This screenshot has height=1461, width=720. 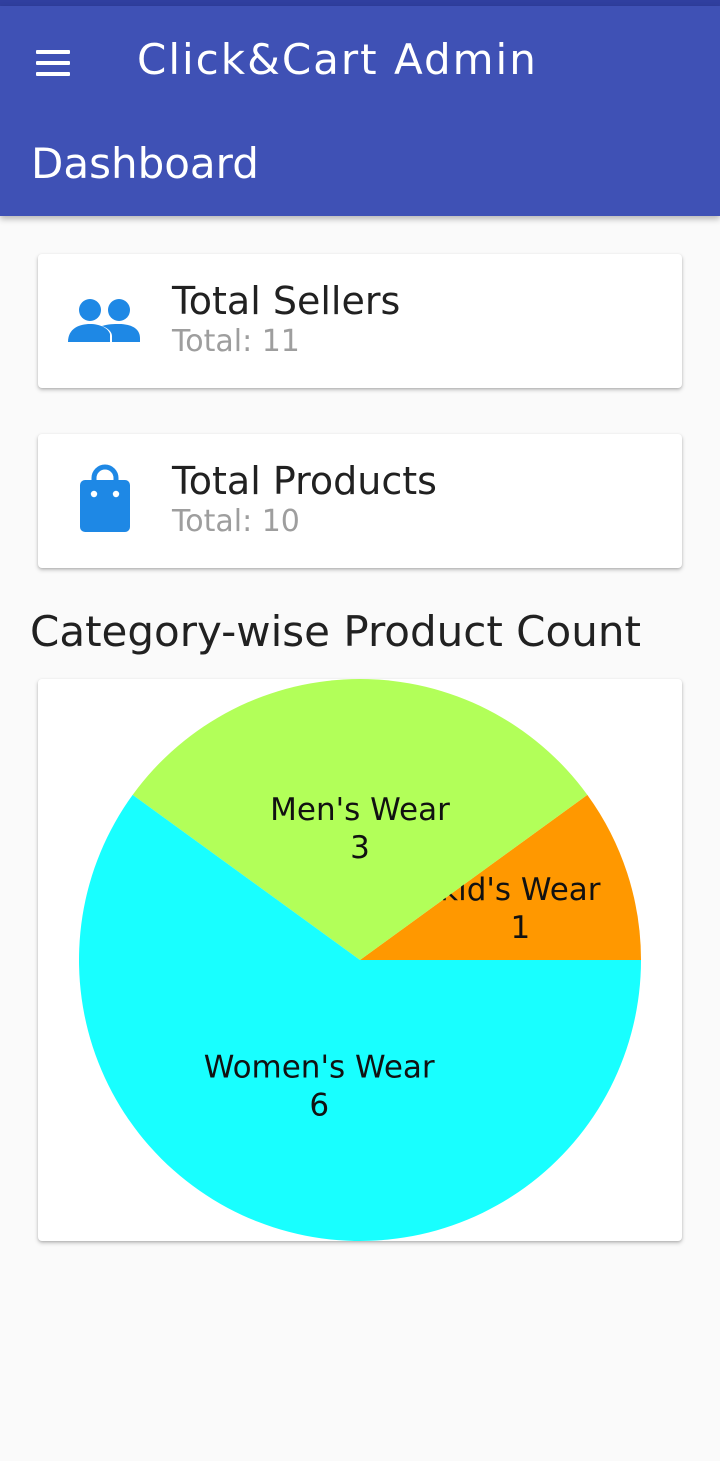 I want to click on total-products-card: Total Products Total: 10, so click(x=360, y=501).